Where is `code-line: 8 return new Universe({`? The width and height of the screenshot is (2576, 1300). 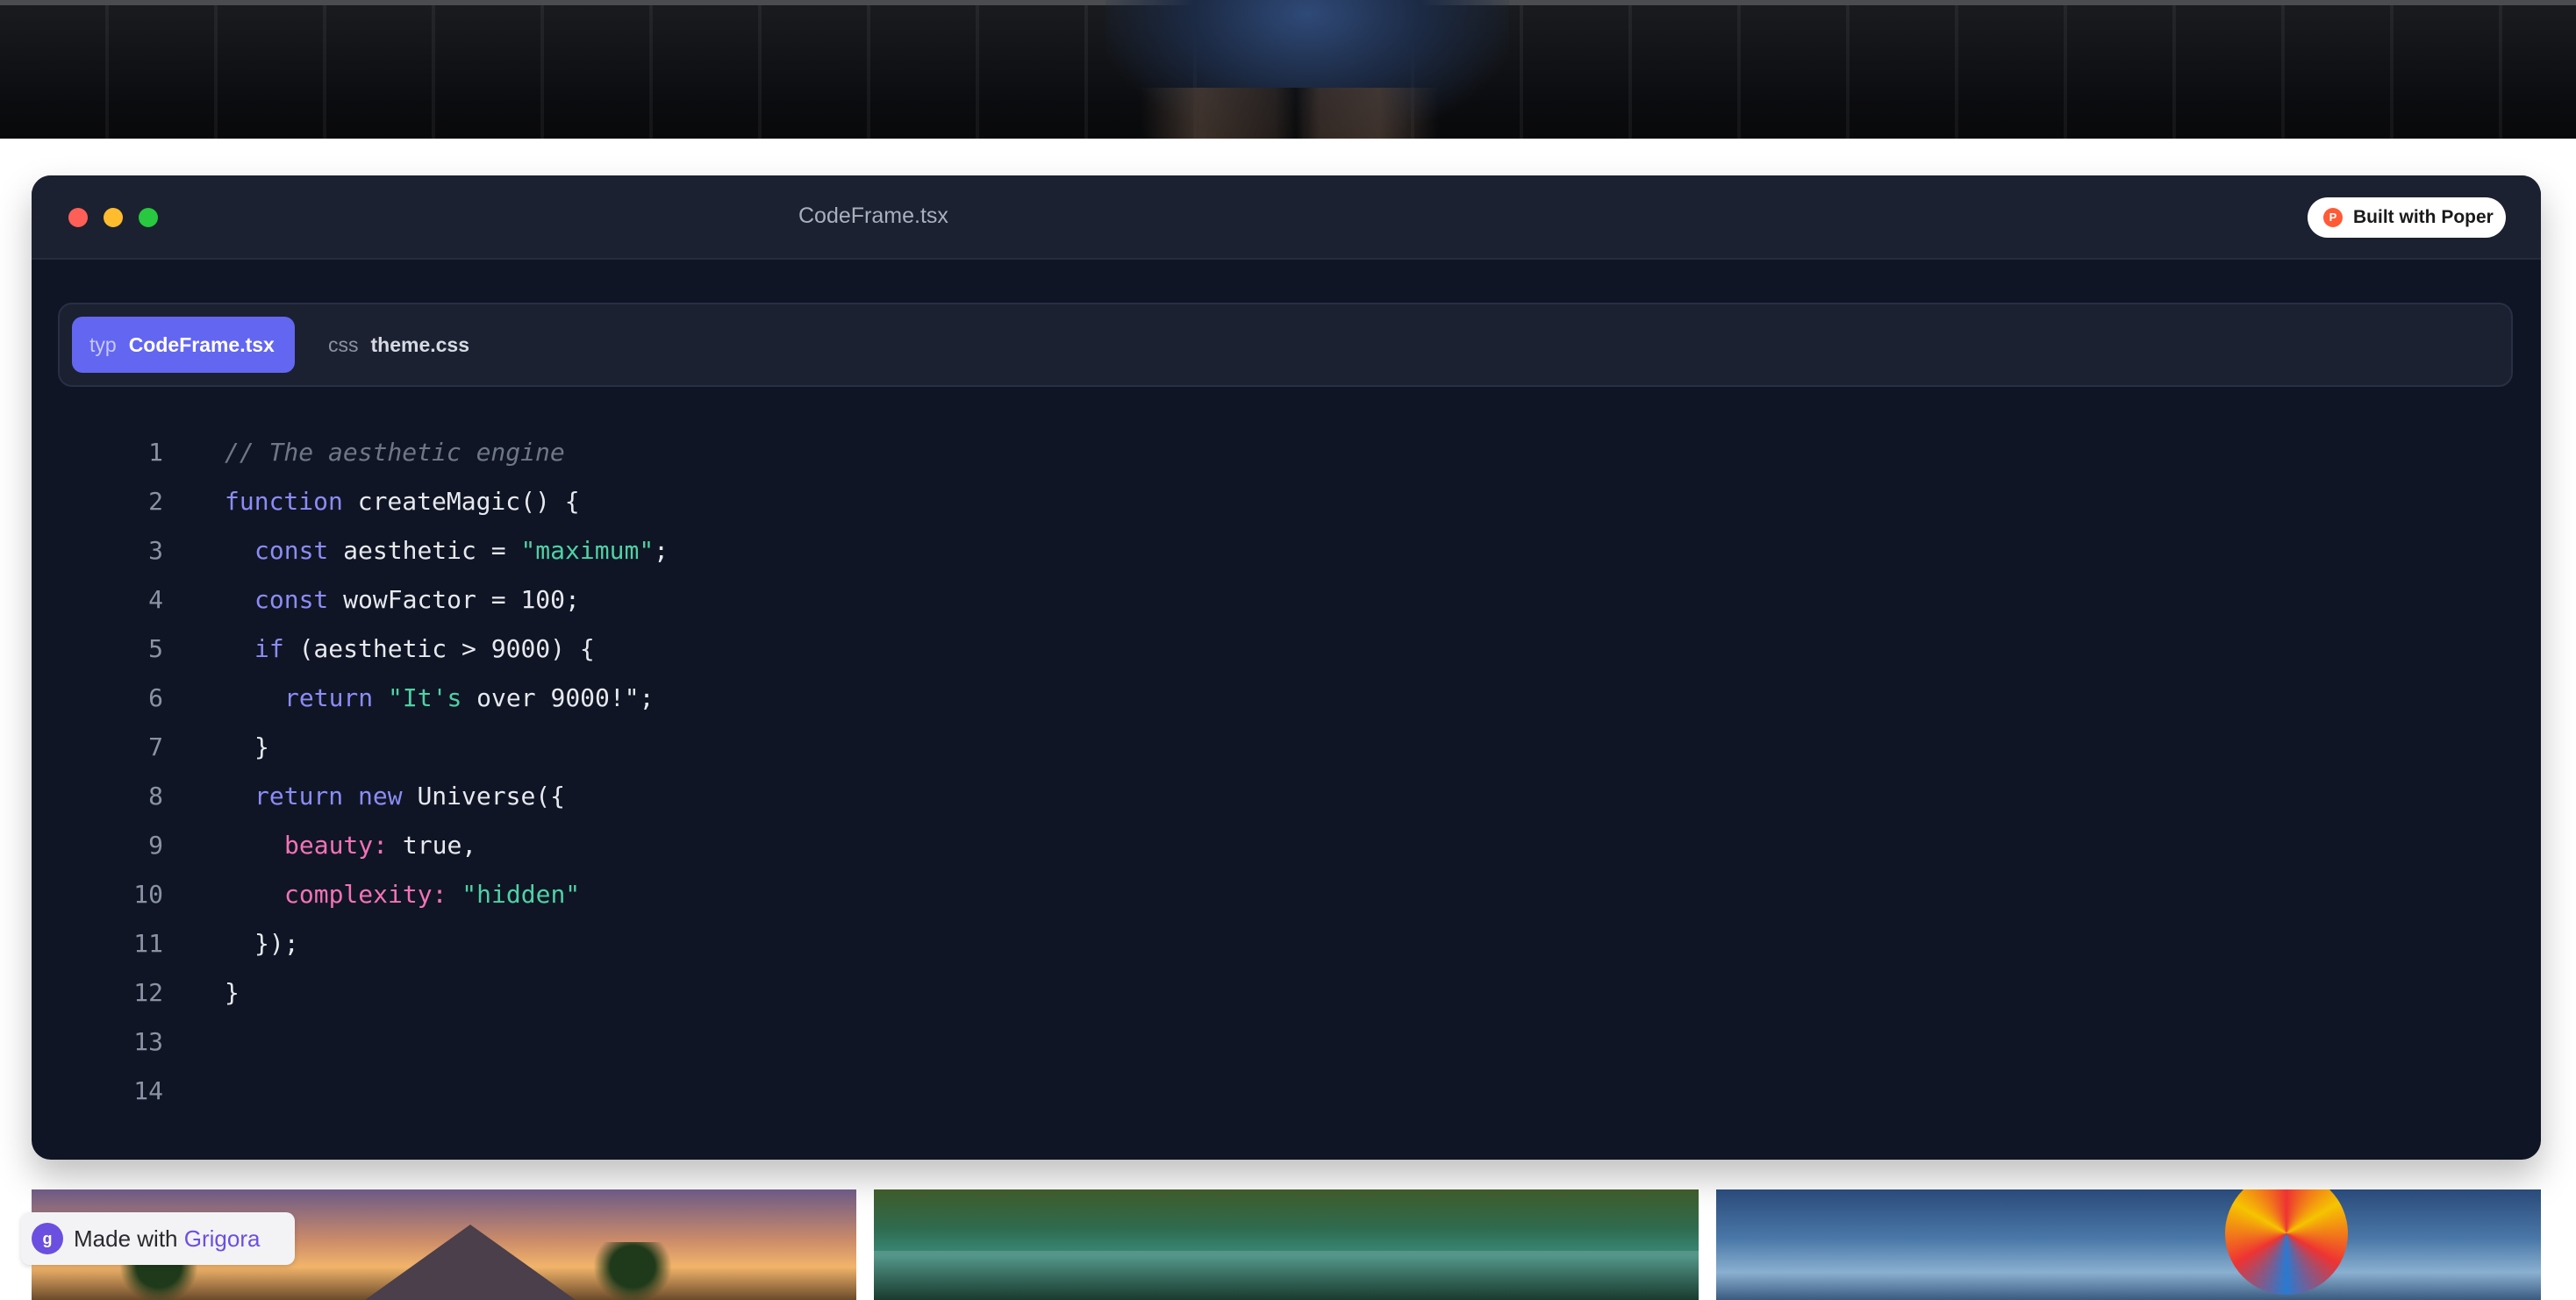
code-line: 8 return new Universe({ is located at coordinates (1286, 796).